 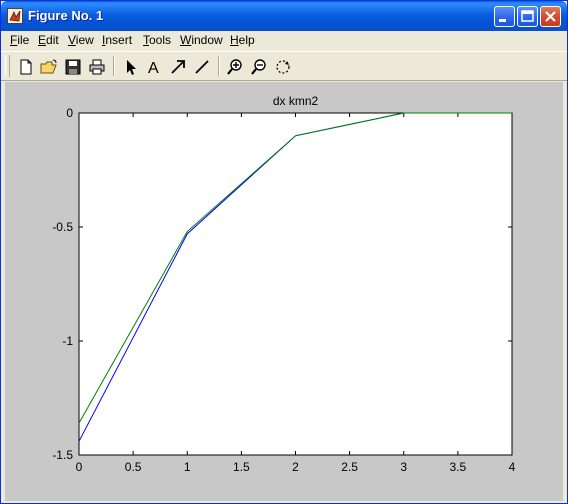 I want to click on rotate-icon, so click(x=283, y=67).